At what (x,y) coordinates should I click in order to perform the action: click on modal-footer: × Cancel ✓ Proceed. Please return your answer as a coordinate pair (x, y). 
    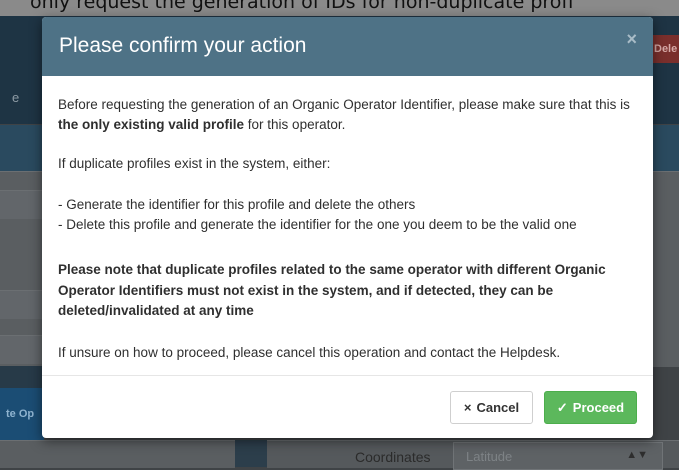
    Looking at the image, I should click on (347, 406).